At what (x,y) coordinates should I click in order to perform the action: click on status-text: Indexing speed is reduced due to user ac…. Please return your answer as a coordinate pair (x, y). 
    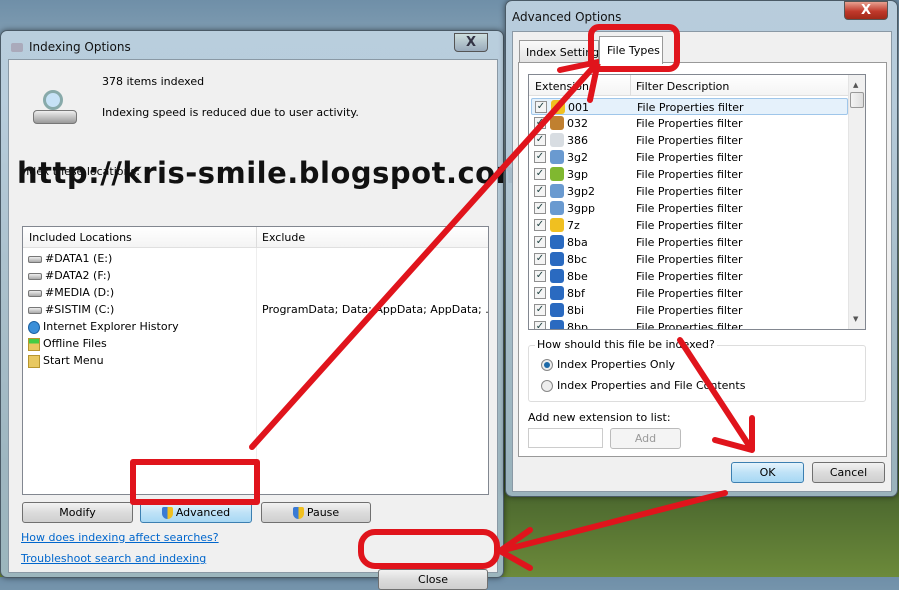
    Looking at the image, I should click on (230, 112).